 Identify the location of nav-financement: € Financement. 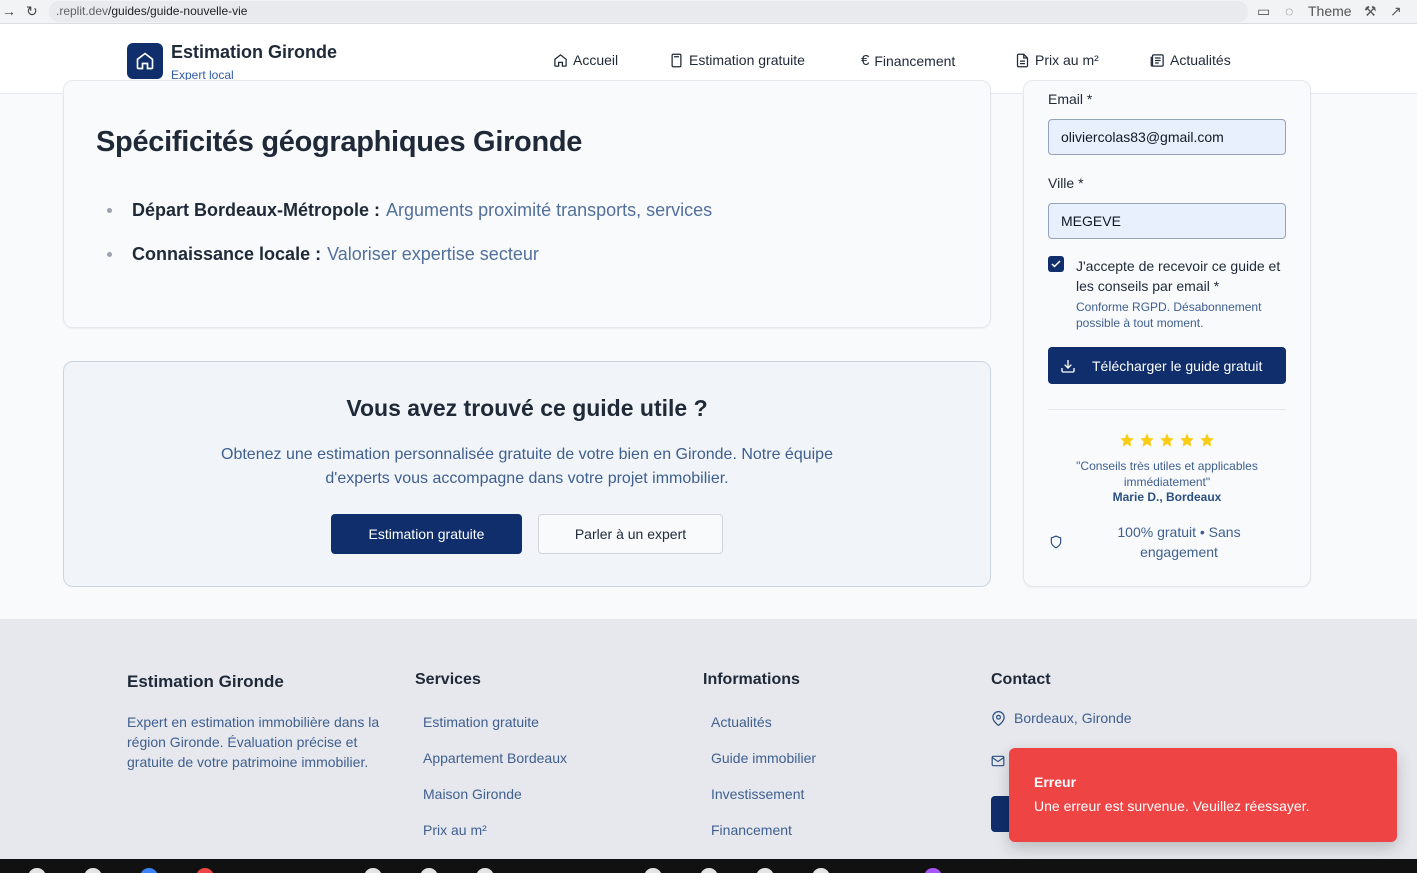
(908, 60).